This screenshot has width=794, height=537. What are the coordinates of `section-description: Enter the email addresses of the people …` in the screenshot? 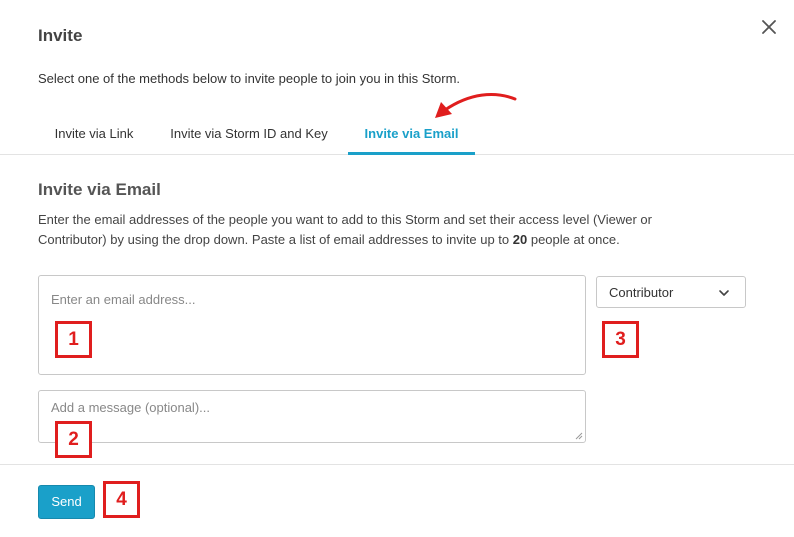 It's located at (378, 230).